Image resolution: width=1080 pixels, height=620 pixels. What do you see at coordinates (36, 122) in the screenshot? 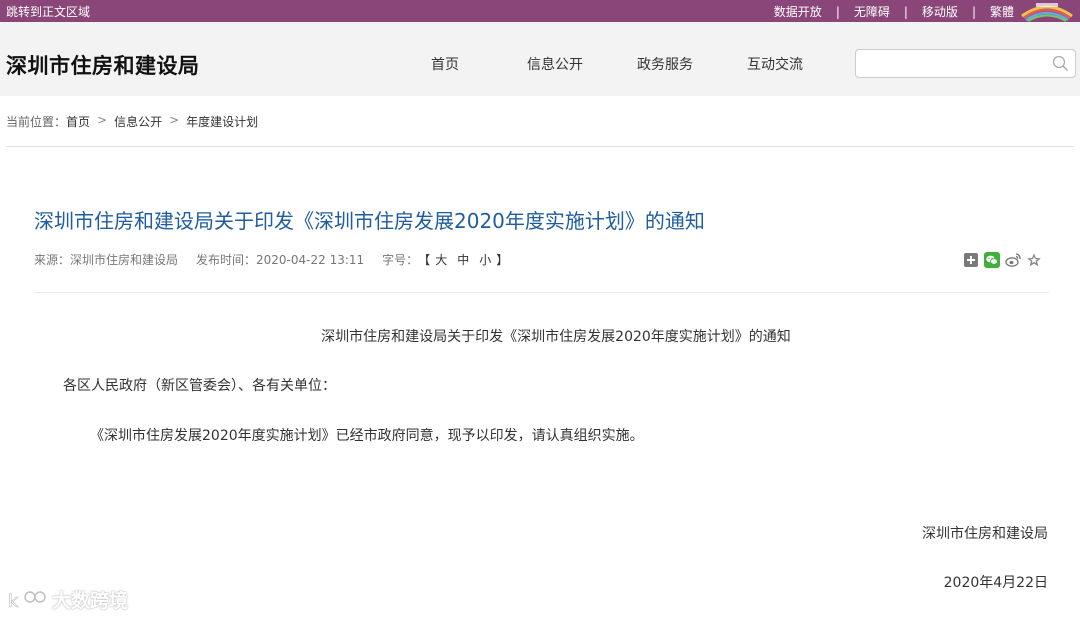
I see `breadcrumb-prefix: 当前位置：` at bounding box center [36, 122].